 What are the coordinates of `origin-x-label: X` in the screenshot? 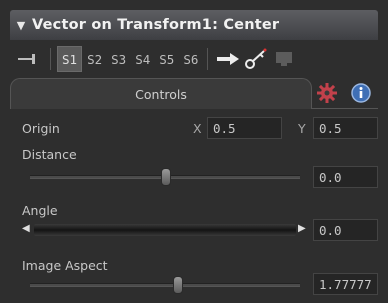 It's located at (197, 128).